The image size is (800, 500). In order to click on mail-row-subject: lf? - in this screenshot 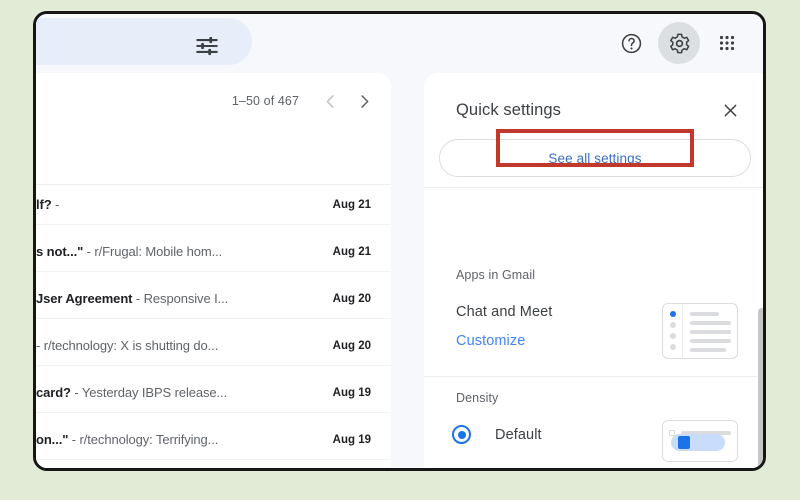, I will do `click(48, 204)`.